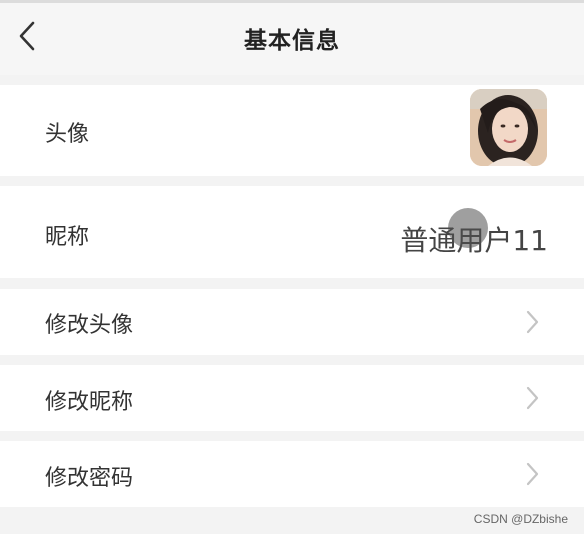  I want to click on menu-item-change-nickname: 修改昵称, so click(292, 398).